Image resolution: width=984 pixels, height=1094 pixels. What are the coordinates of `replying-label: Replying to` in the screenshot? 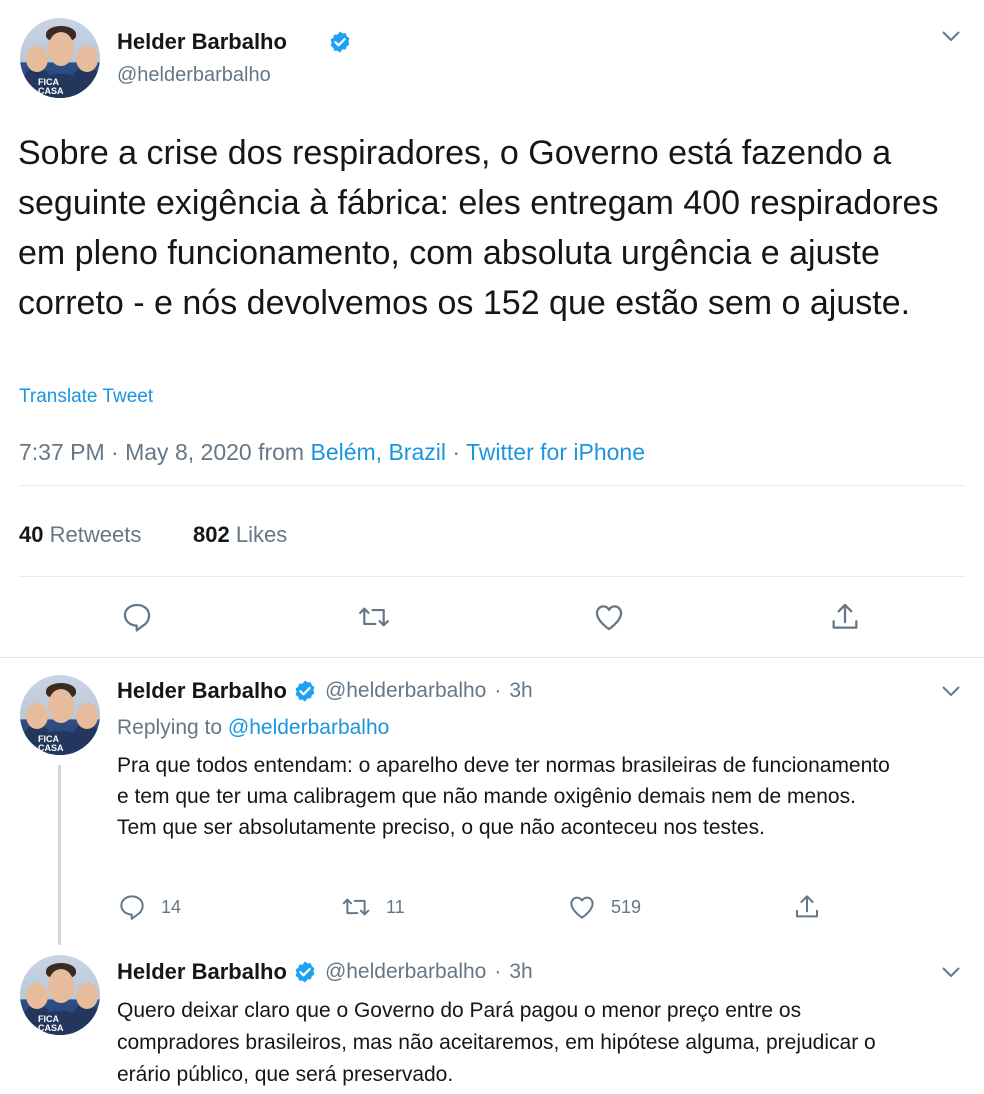 It's located at (170, 727).